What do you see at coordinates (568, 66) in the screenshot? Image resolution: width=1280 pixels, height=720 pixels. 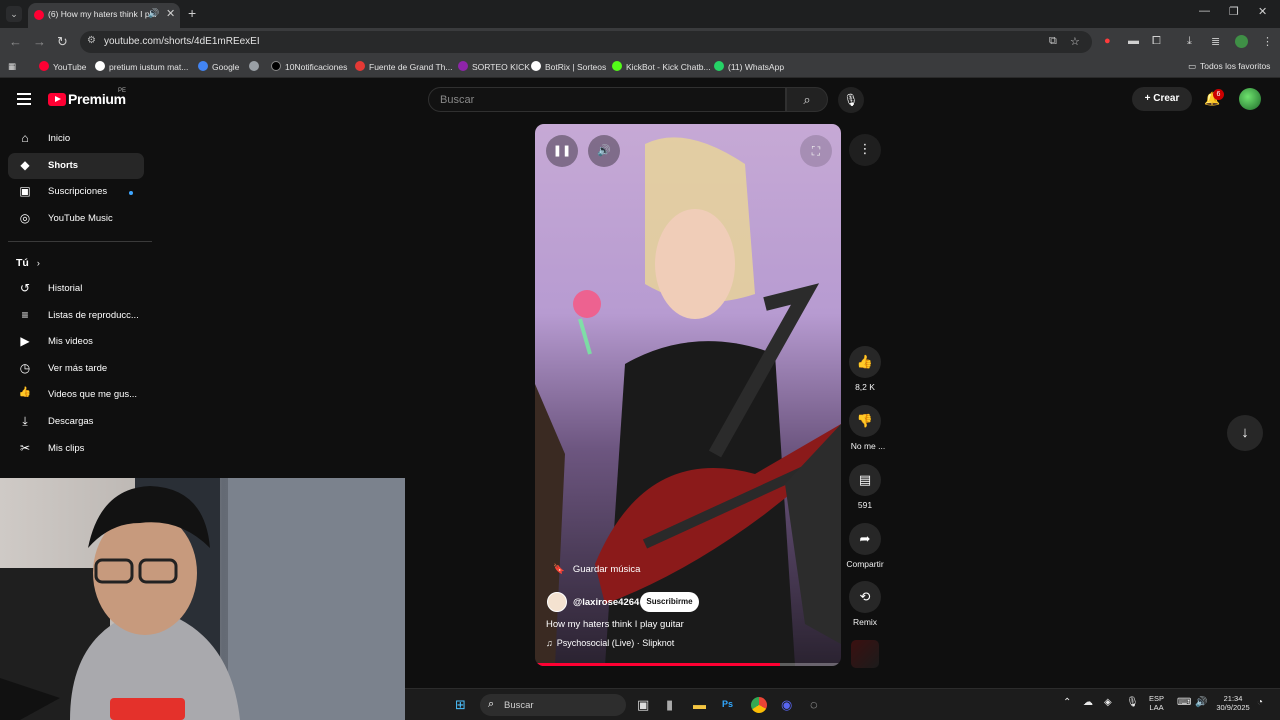 I see `bookmark-botrix: BotRix | Sorteos` at bounding box center [568, 66].